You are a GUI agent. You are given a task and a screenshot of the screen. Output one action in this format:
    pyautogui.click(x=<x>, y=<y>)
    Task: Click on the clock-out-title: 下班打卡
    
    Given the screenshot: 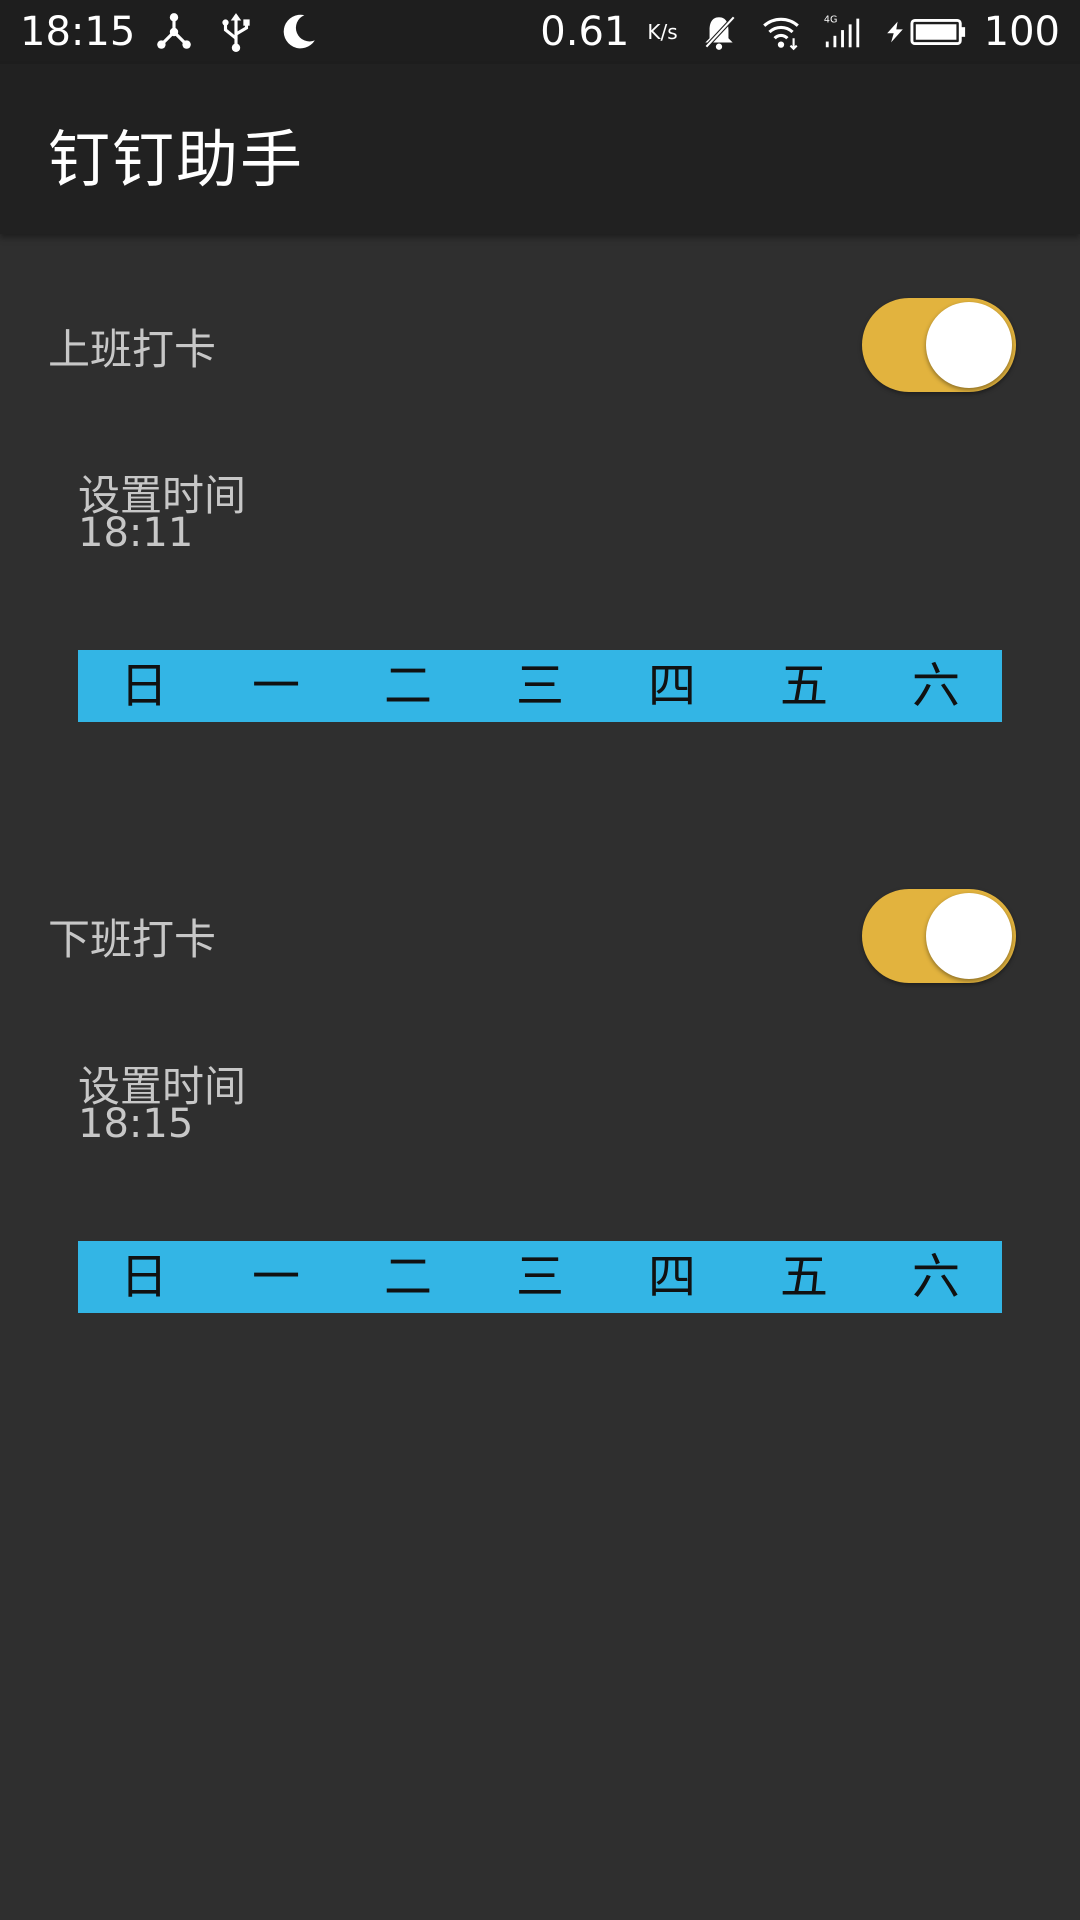 What is the action you would take?
    pyautogui.click(x=132, y=939)
    